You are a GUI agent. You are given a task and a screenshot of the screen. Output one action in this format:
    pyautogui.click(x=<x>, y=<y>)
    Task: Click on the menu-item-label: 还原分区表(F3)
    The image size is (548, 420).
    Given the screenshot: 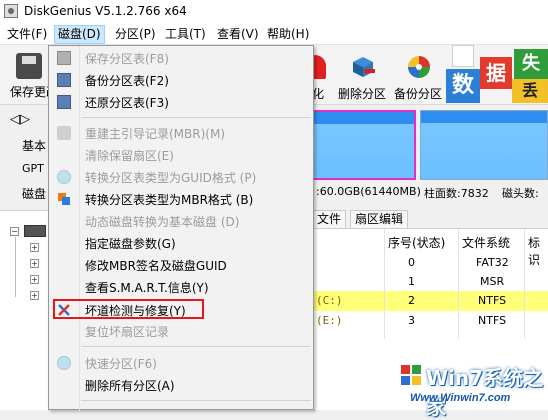 What is the action you would take?
    pyautogui.click(x=127, y=103)
    